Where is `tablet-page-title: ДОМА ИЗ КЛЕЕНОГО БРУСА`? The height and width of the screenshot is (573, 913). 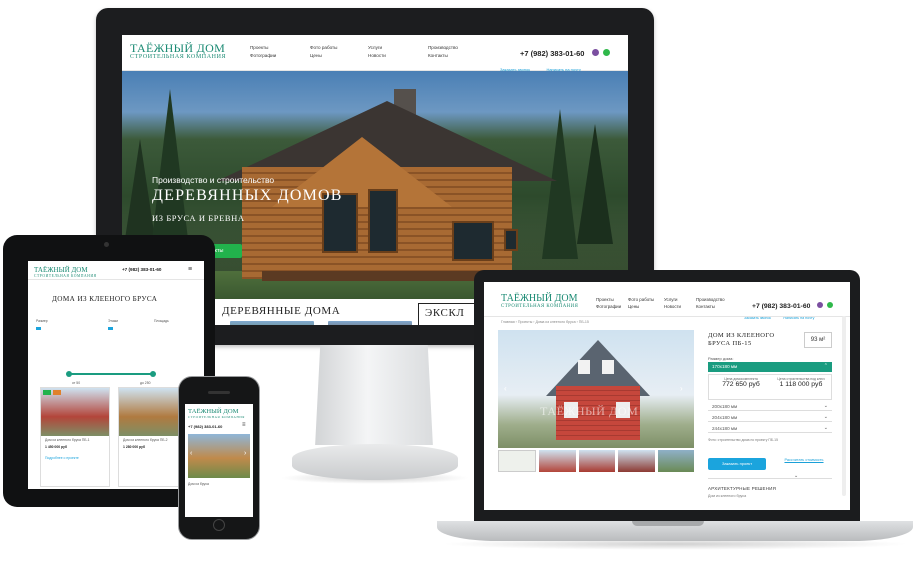
tablet-page-title: ДОМА ИЗ КЛЕЕНОГО БРУСА is located at coordinates (105, 299).